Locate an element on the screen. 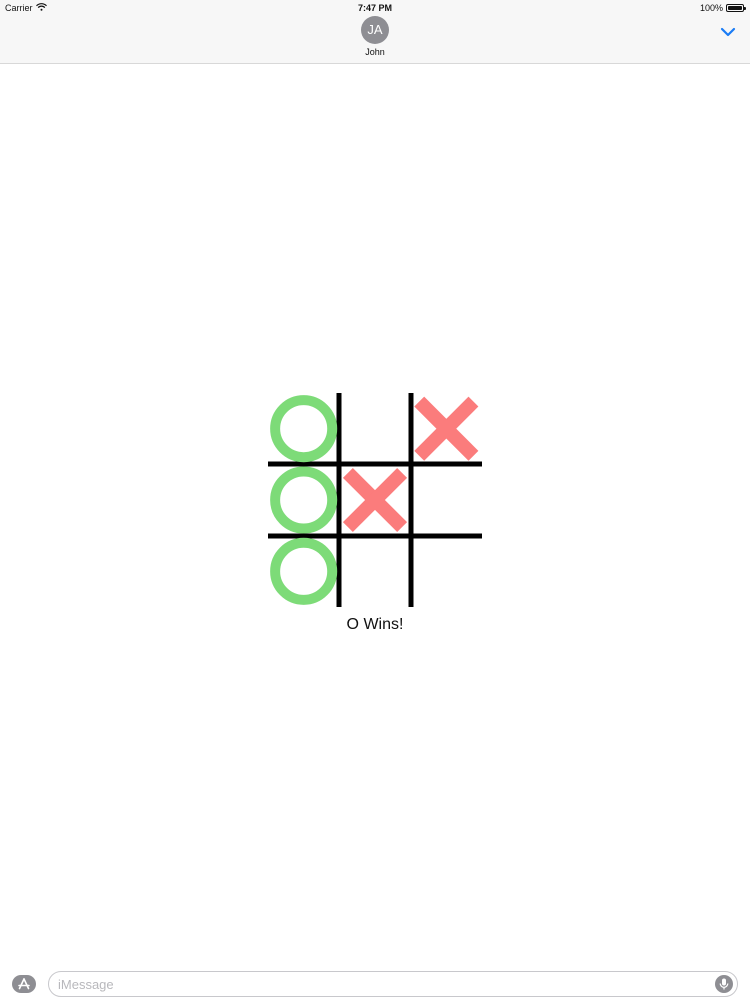 This screenshot has height=1000, width=750. collapse-button is located at coordinates (728, 32).